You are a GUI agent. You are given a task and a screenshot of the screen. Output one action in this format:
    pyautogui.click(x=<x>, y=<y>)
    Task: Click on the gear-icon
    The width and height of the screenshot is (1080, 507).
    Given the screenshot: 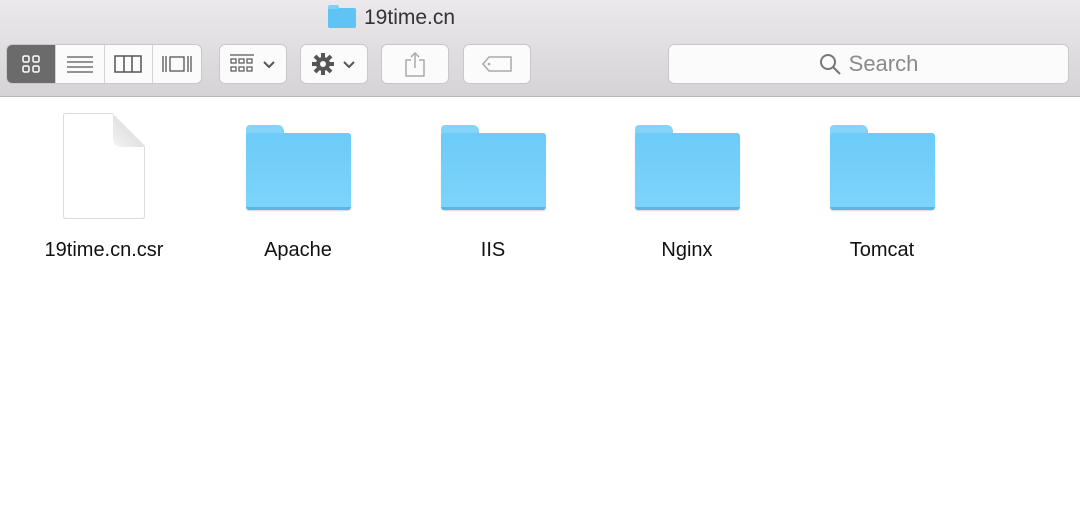 What is the action you would take?
    pyautogui.click(x=333, y=64)
    